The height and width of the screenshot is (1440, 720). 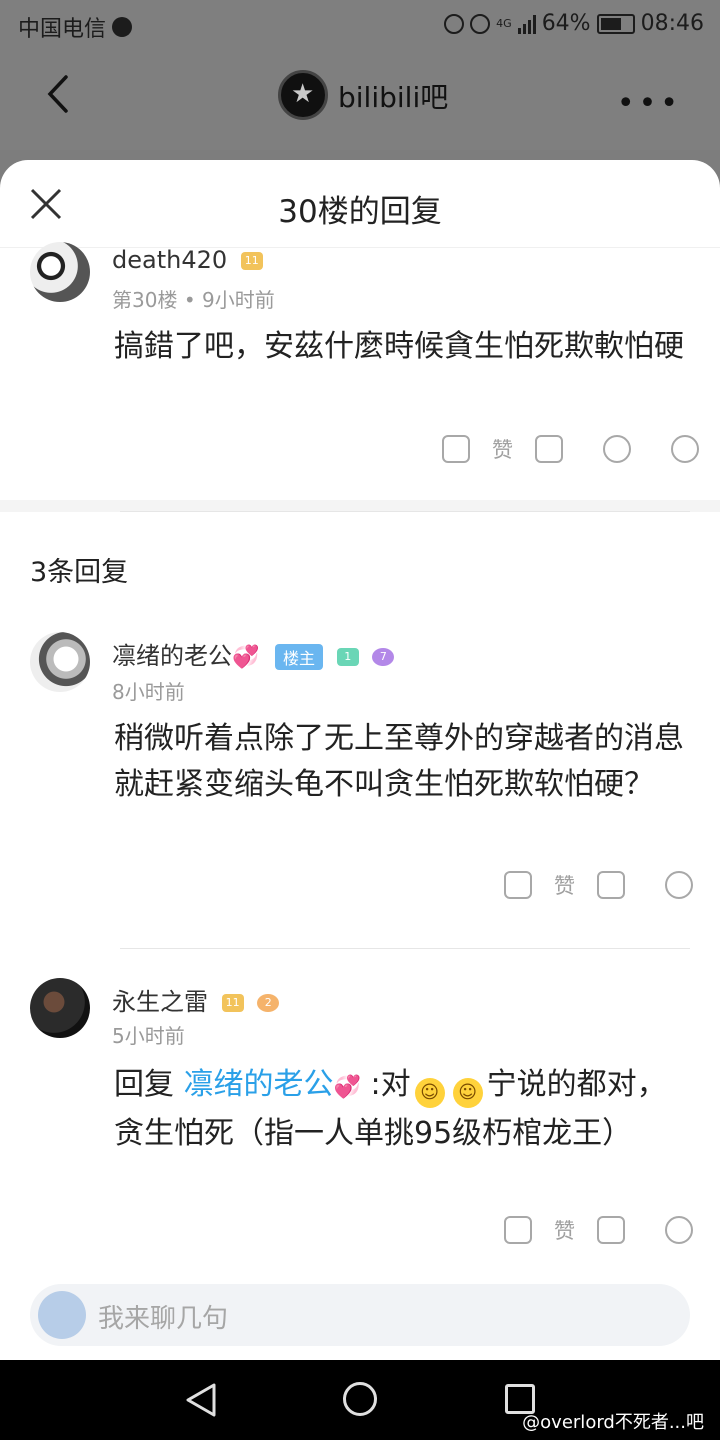 I want to click on nav-back-icon, so click(x=201, y=1400).